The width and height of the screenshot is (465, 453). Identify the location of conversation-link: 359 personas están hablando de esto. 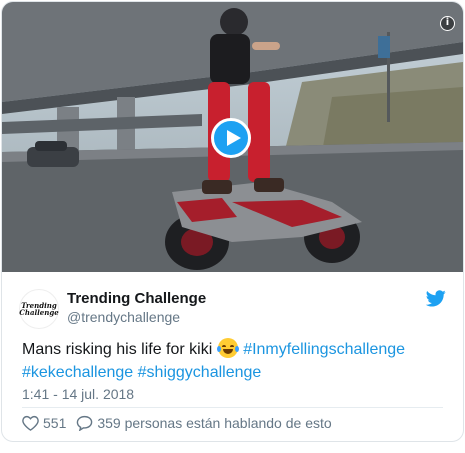
(204, 423).